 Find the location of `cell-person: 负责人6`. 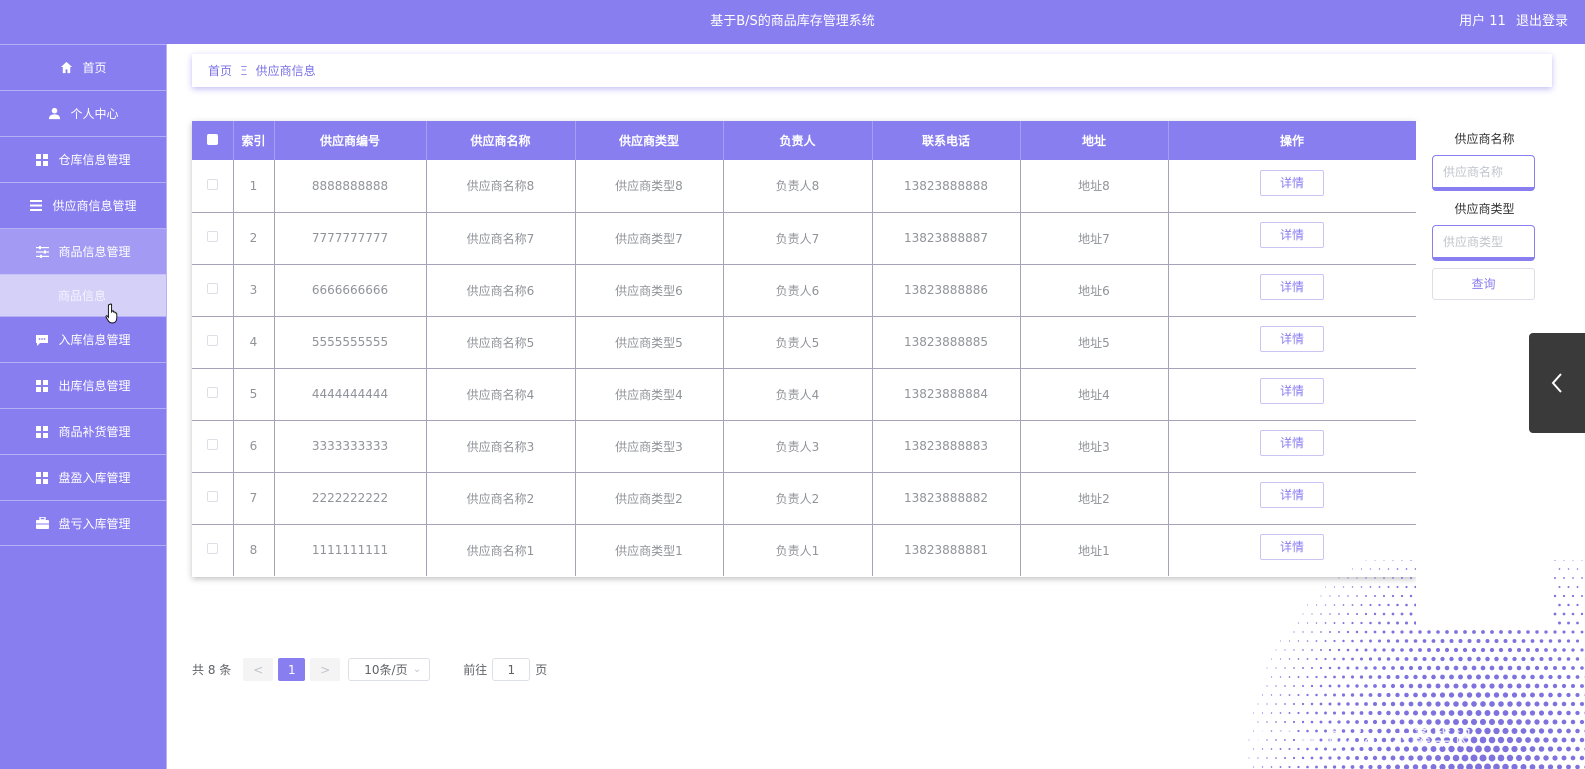

cell-person: 负责人6 is located at coordinates (798, 289).